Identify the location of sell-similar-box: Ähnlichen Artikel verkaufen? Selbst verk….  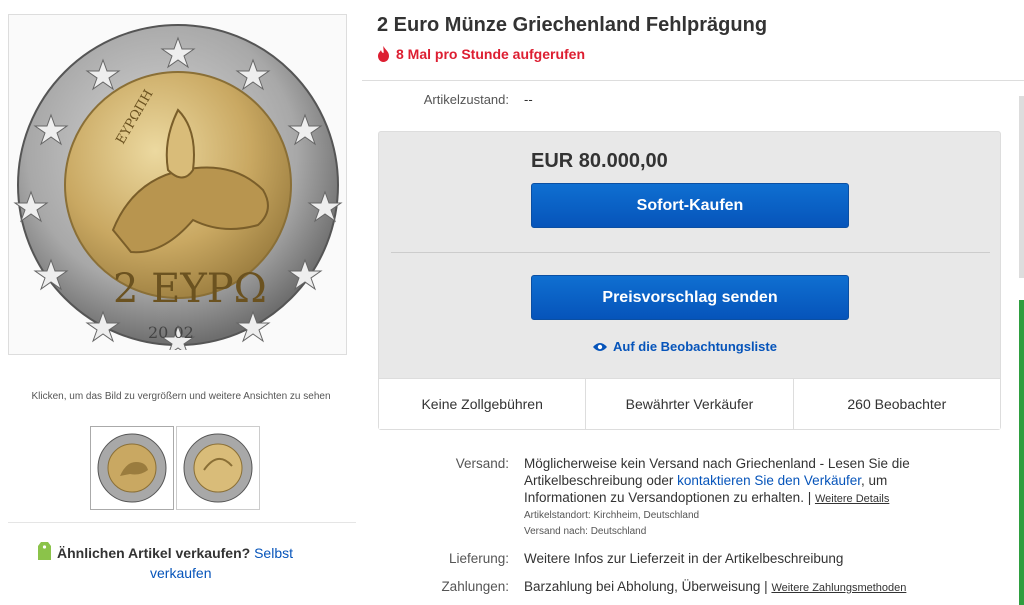
(193, 562).